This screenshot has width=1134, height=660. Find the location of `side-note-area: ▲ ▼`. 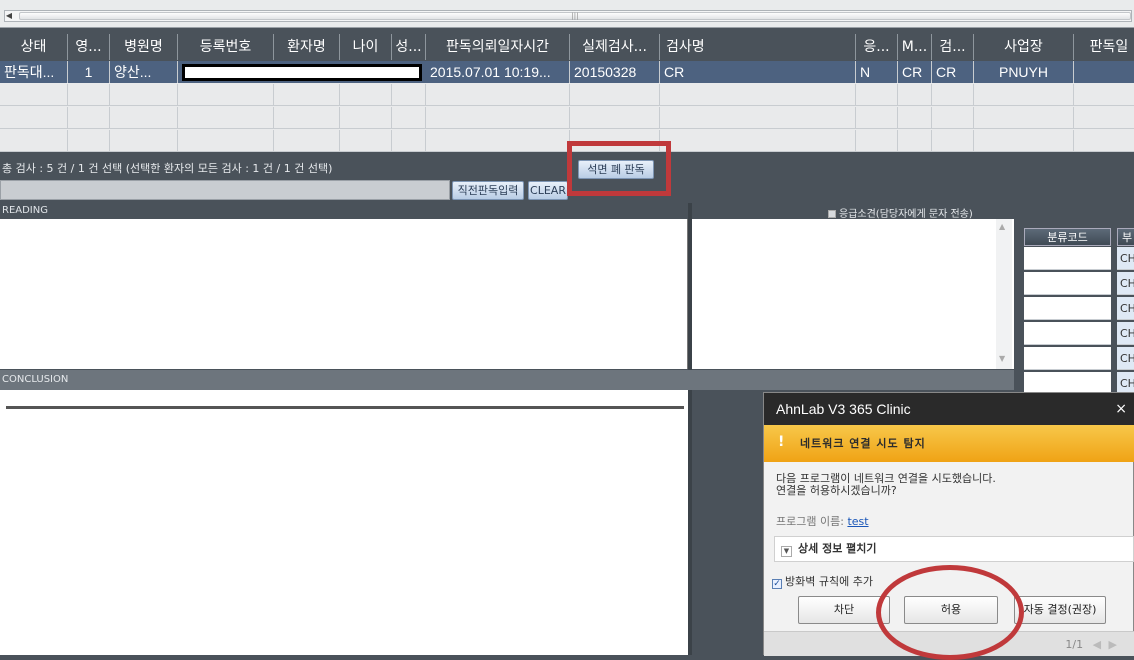

side-note-area: ▲ ▼ is located at coordinates (853, 294).